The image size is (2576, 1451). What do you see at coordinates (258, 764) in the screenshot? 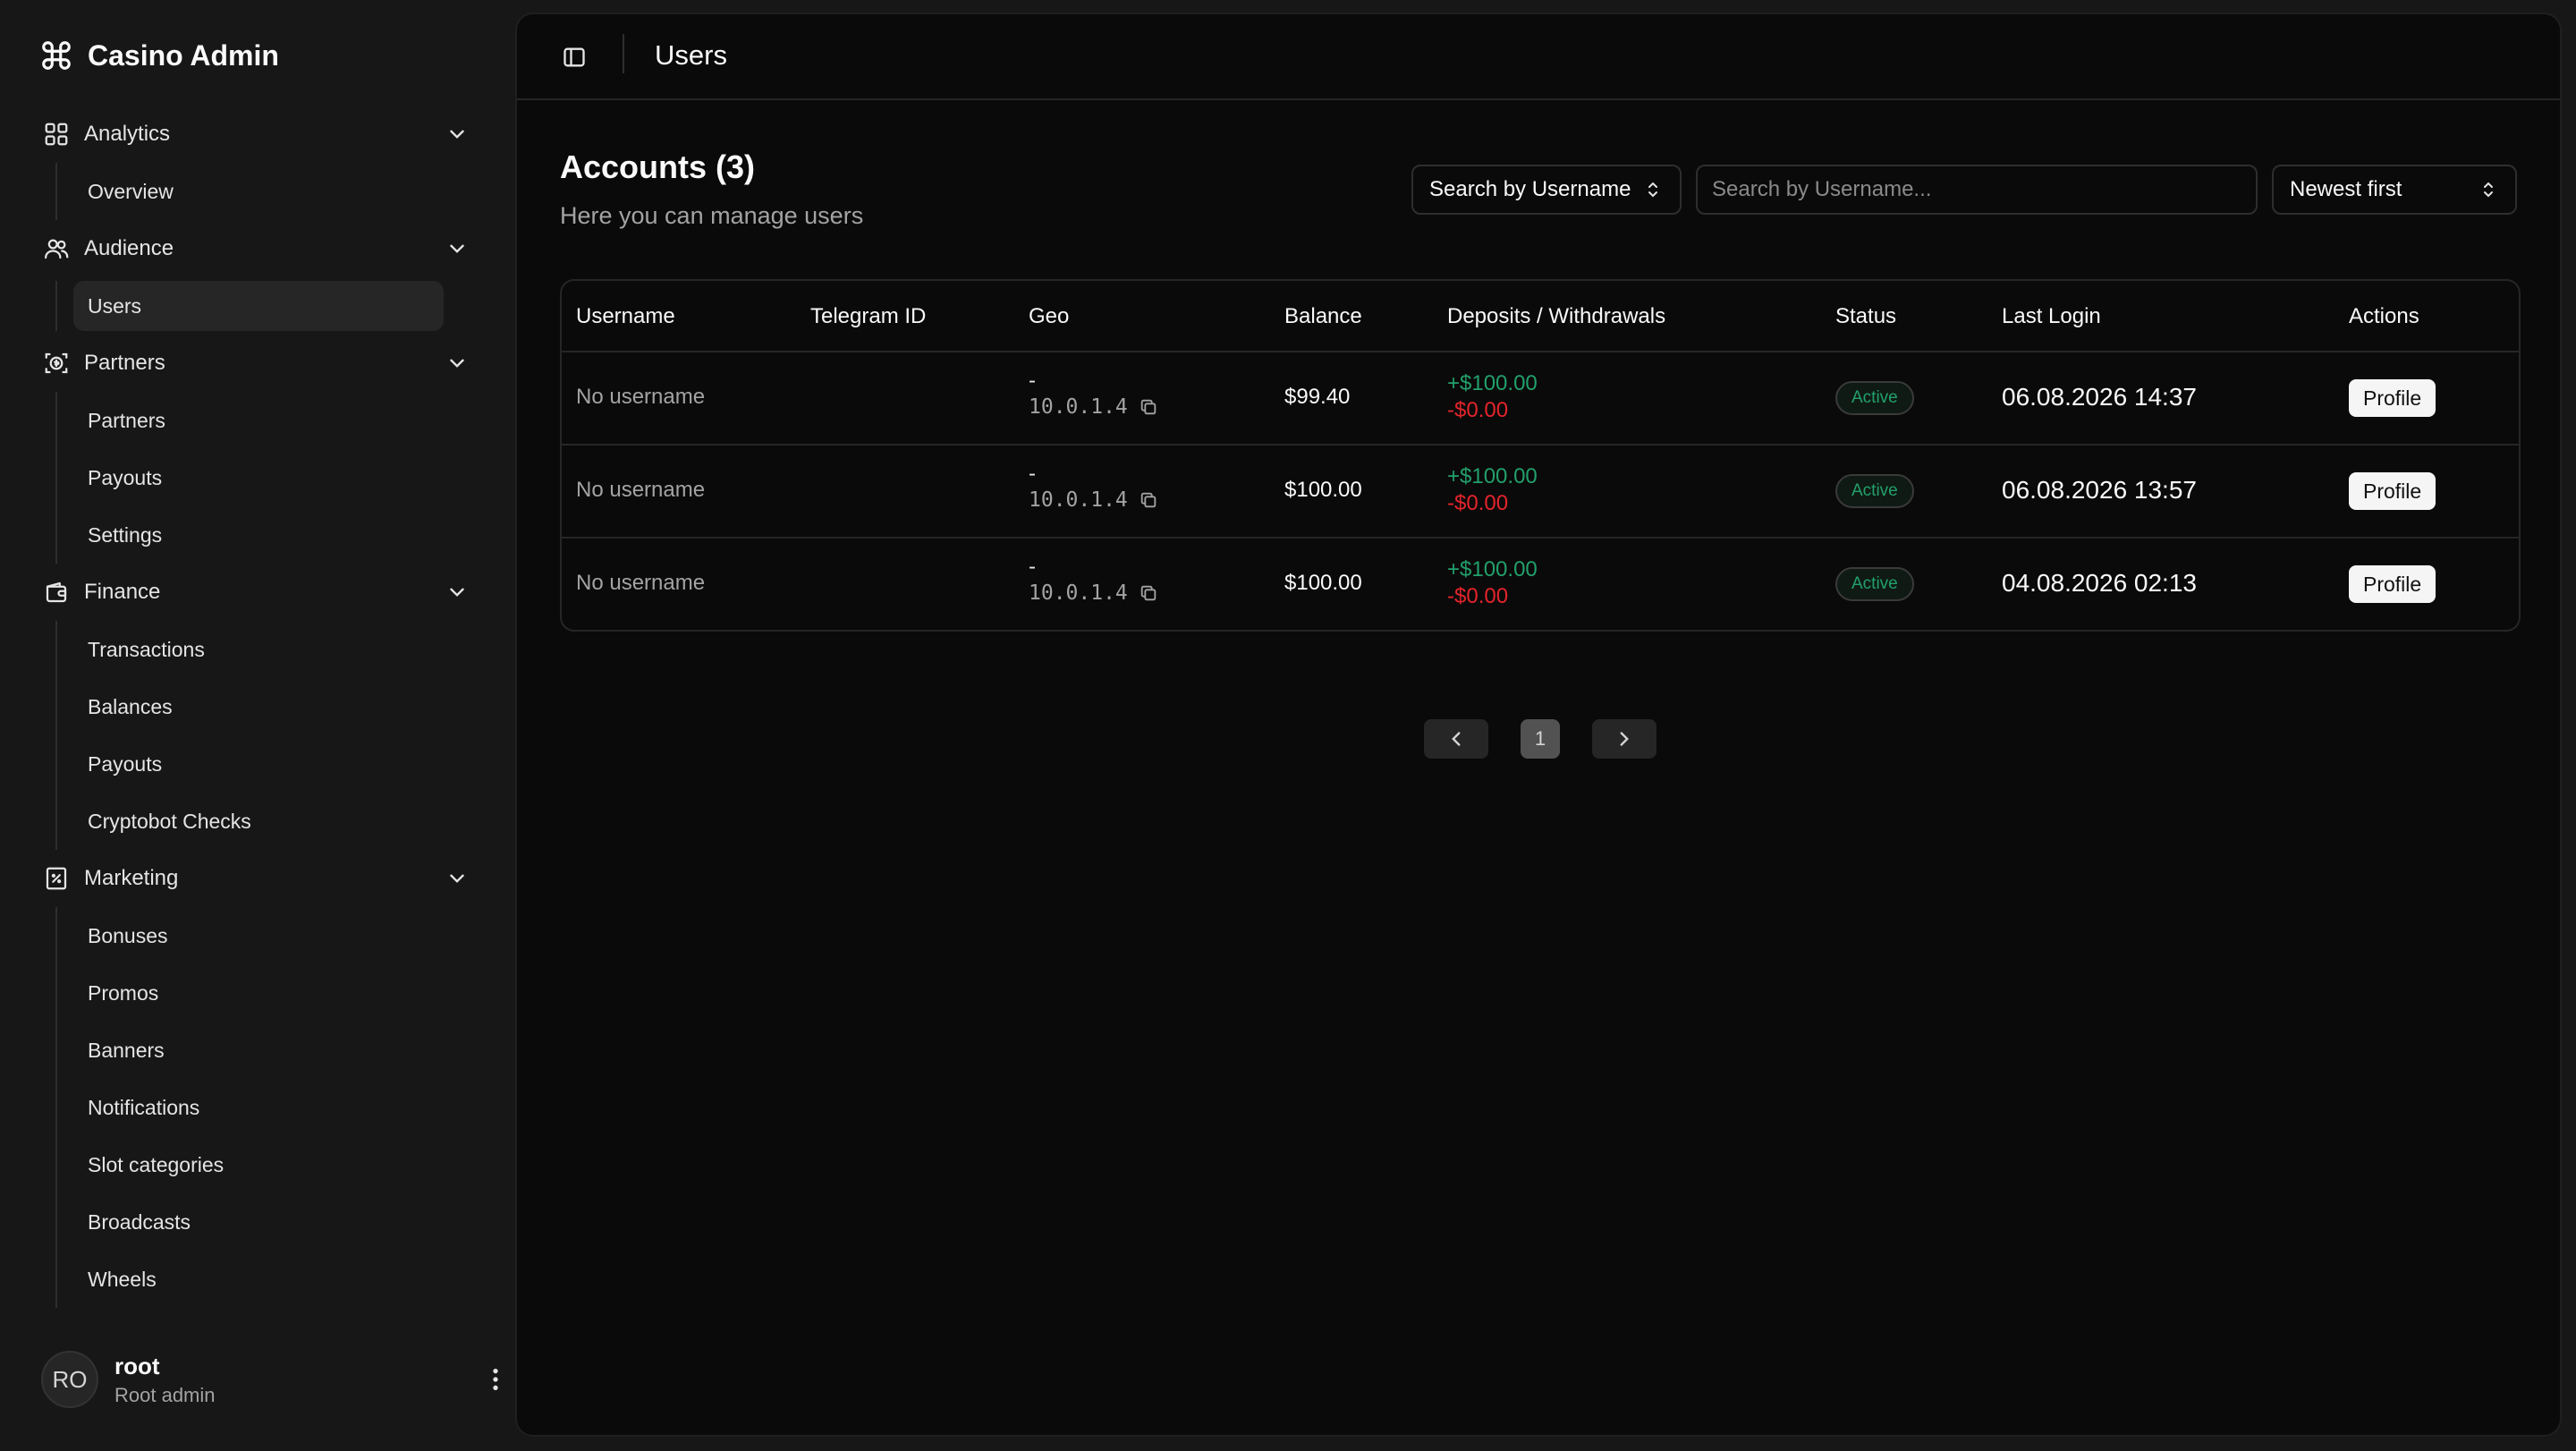
I see `sidebar-item-finance-payouts: Payouts` at bounding box center [258, 764].